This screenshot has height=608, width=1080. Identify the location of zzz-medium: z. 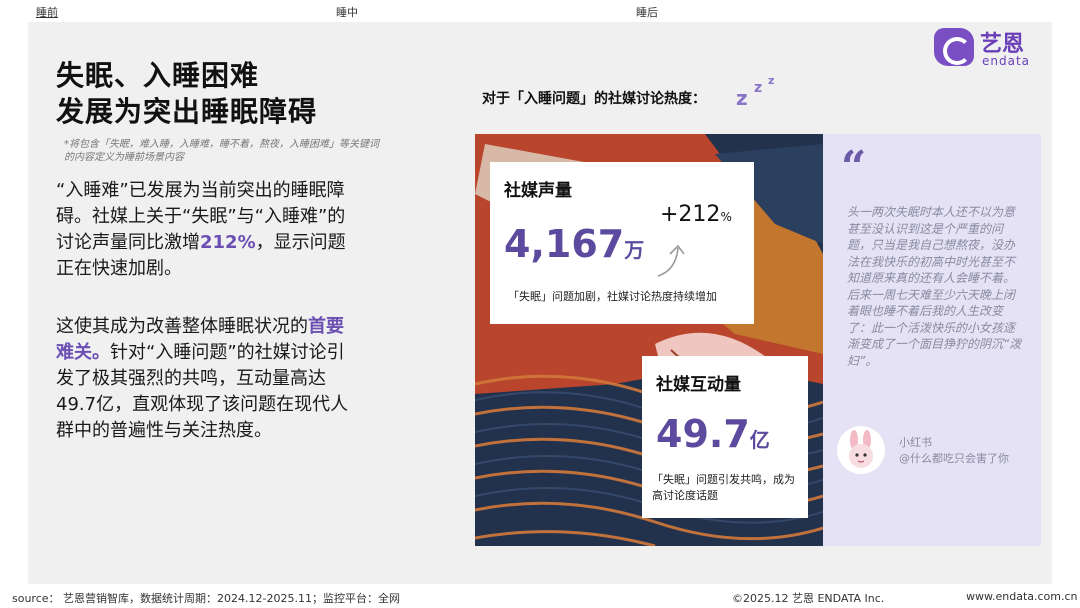
(758, 88).